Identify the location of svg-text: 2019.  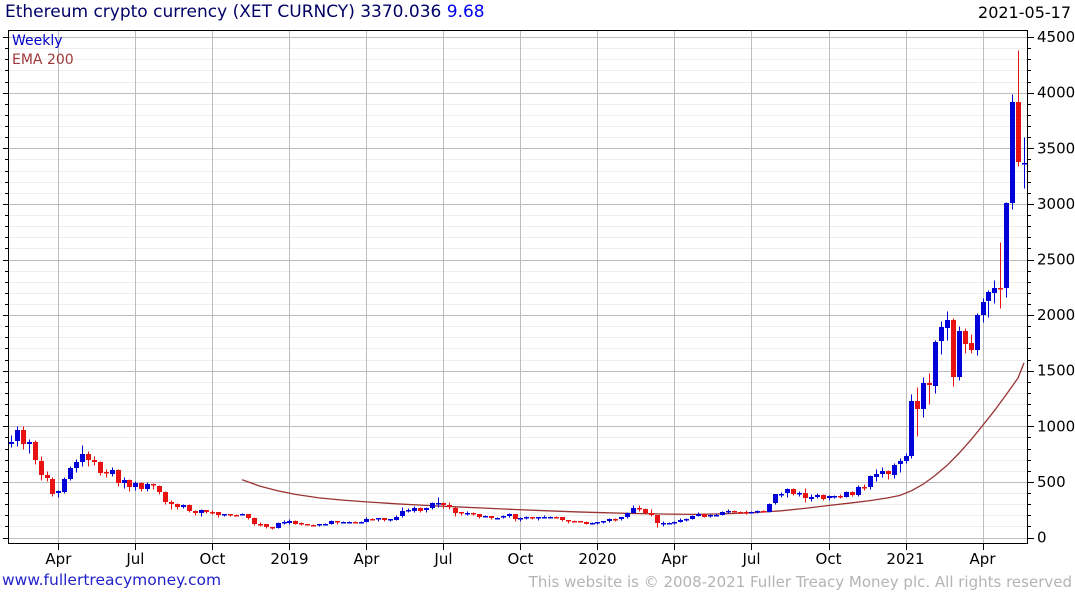
(289, 559).